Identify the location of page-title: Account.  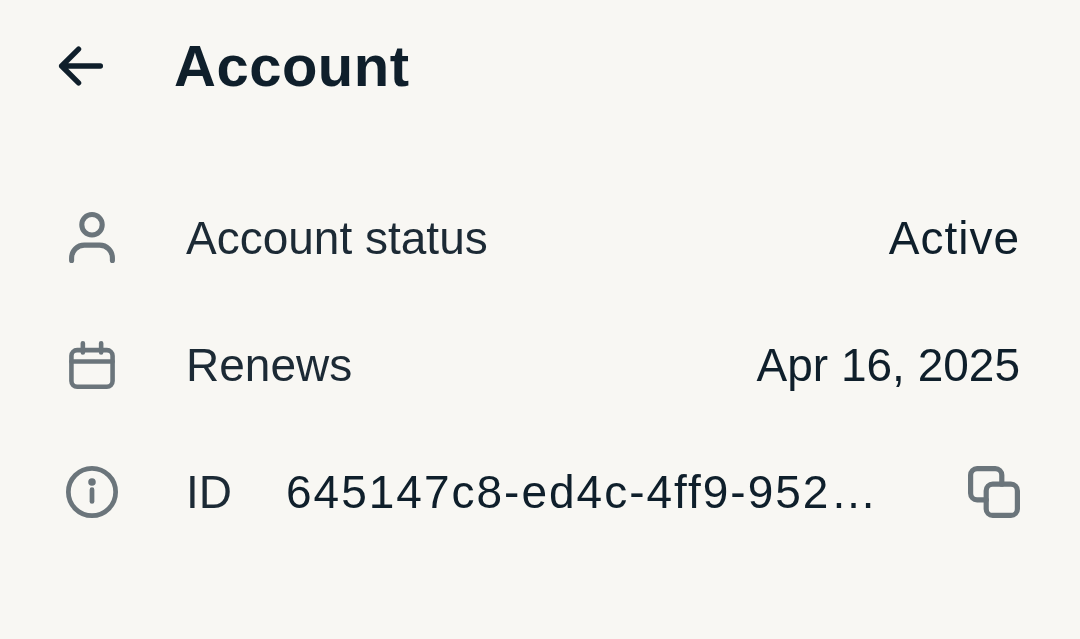
(292, 66).